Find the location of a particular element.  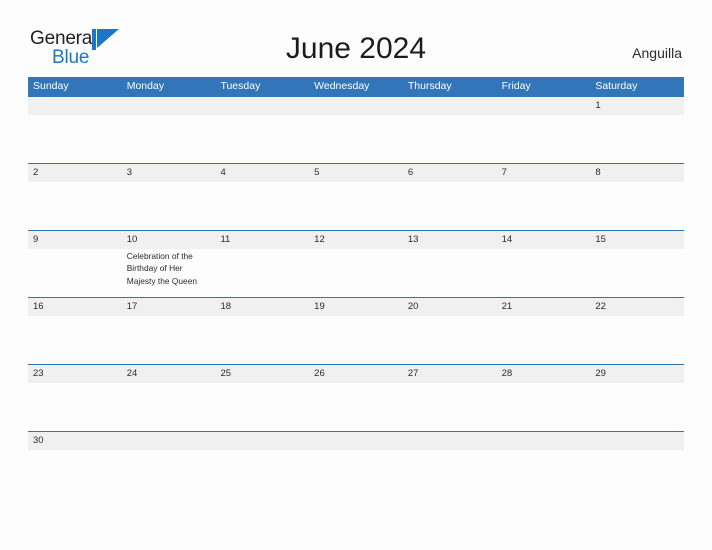

week-row: 1 is located at coordinates (356, 129).